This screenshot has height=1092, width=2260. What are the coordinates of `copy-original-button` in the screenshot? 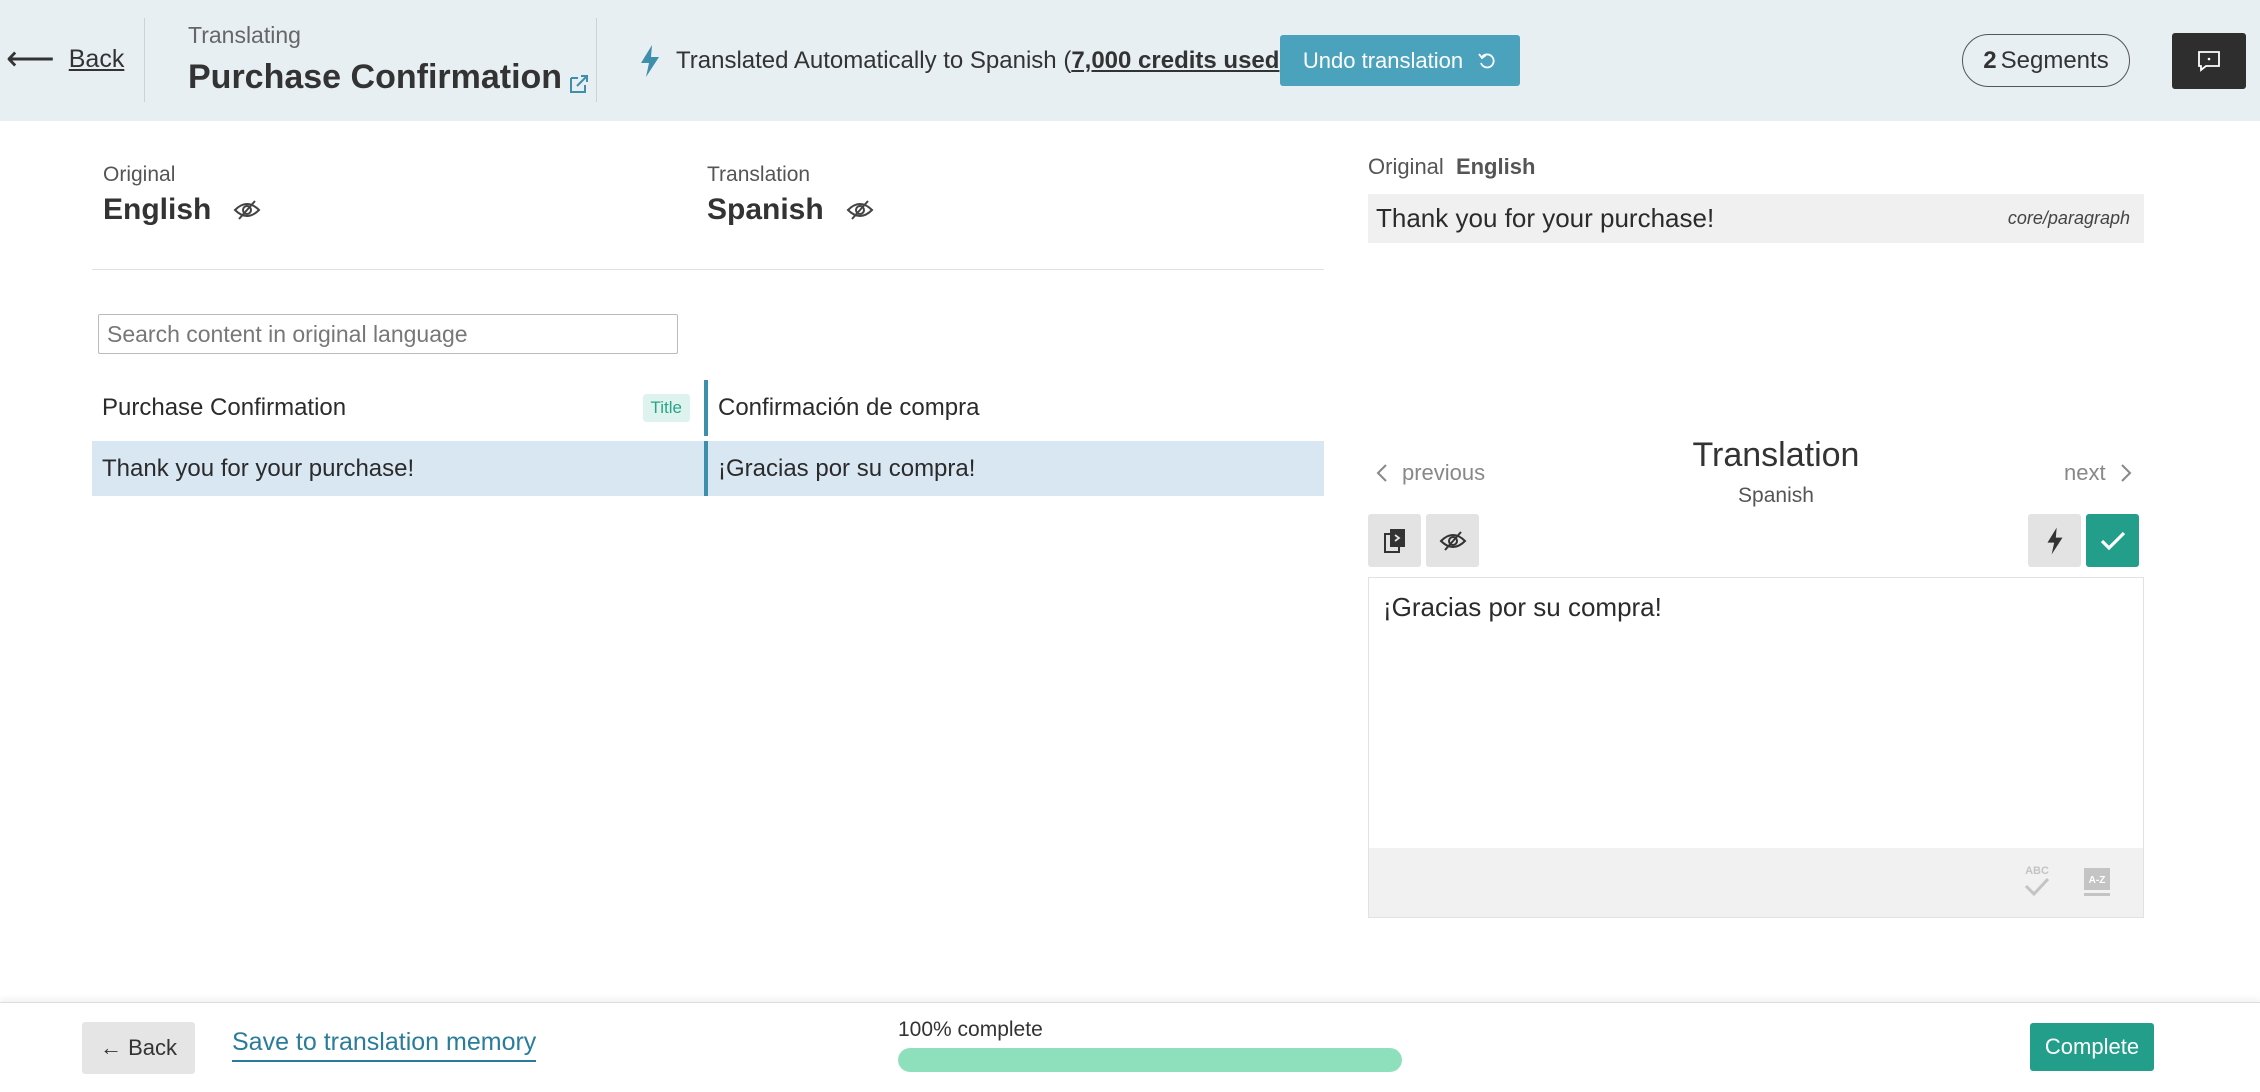 It's located at (1394, 540).